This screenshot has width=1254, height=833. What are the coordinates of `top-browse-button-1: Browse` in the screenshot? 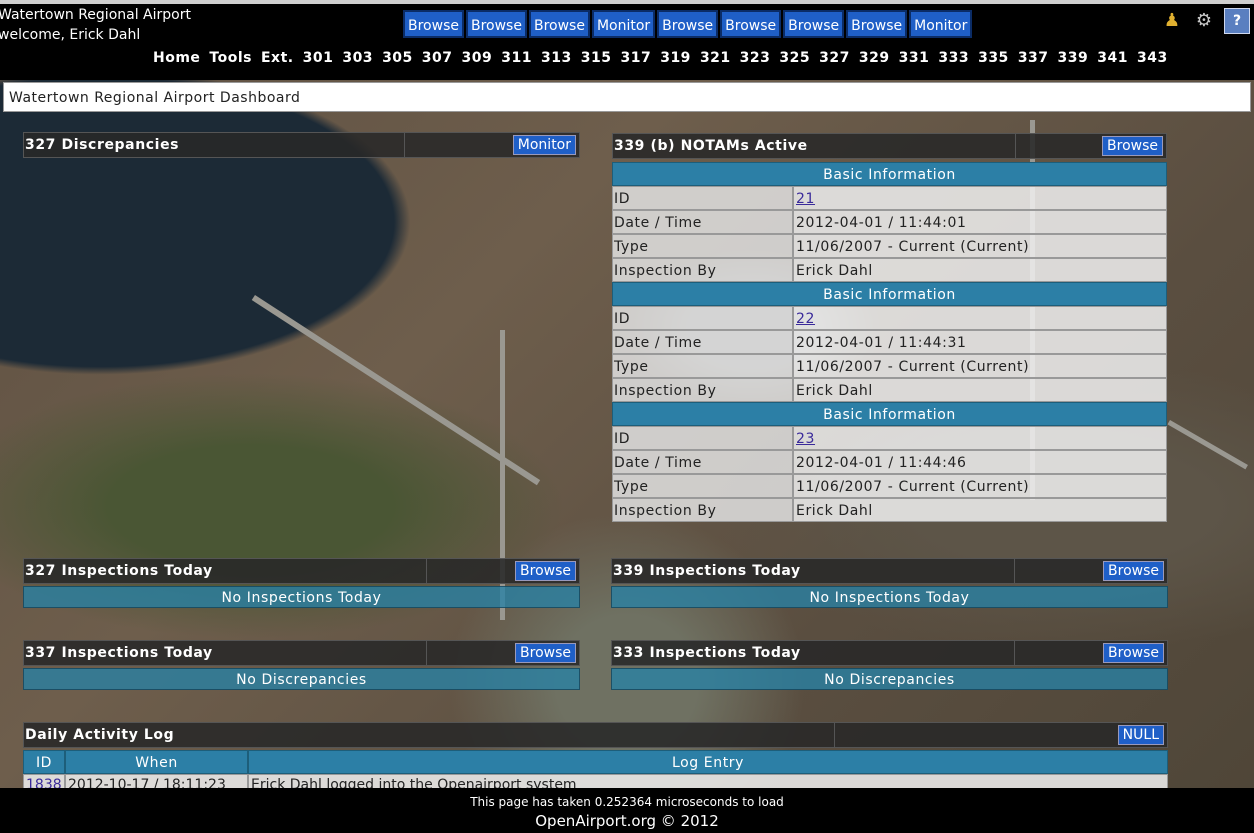 It's located at (433, 24).